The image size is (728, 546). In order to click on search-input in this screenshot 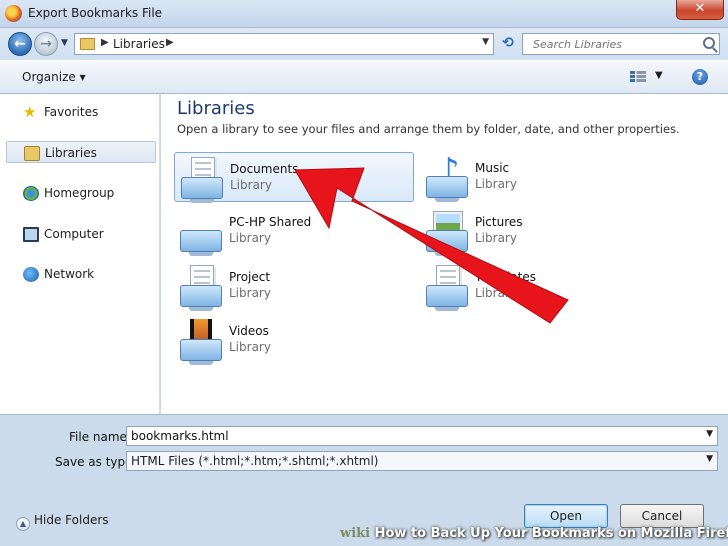, I will do `click(611, 44)`.